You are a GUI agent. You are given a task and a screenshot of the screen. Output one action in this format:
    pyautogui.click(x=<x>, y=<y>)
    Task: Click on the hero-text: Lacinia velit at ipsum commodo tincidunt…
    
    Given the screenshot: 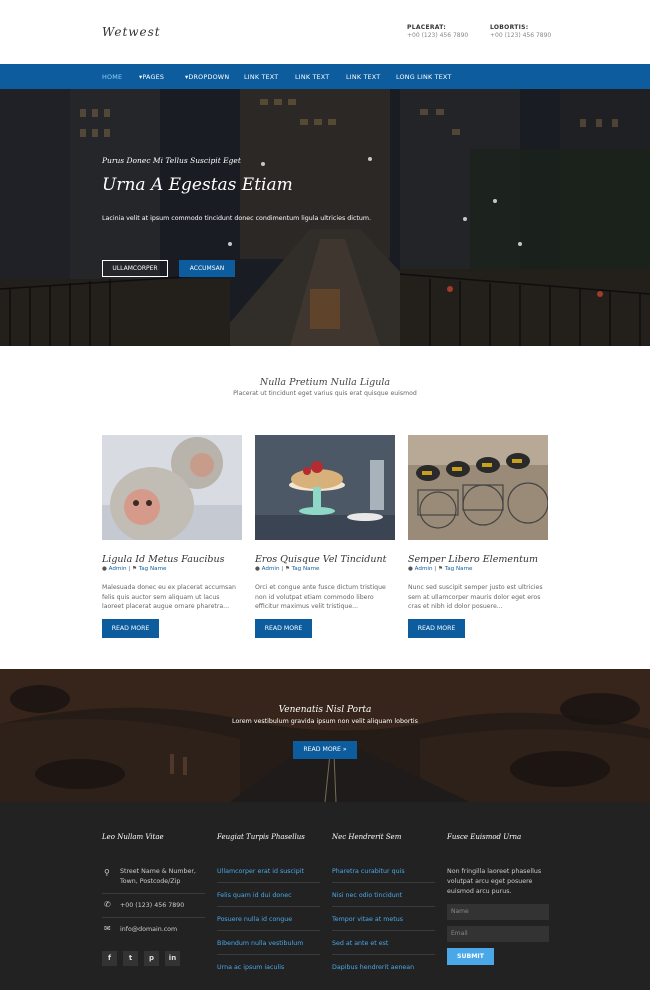 What is the action you would take?
    pyautogui.click(x=237, y=218)
    